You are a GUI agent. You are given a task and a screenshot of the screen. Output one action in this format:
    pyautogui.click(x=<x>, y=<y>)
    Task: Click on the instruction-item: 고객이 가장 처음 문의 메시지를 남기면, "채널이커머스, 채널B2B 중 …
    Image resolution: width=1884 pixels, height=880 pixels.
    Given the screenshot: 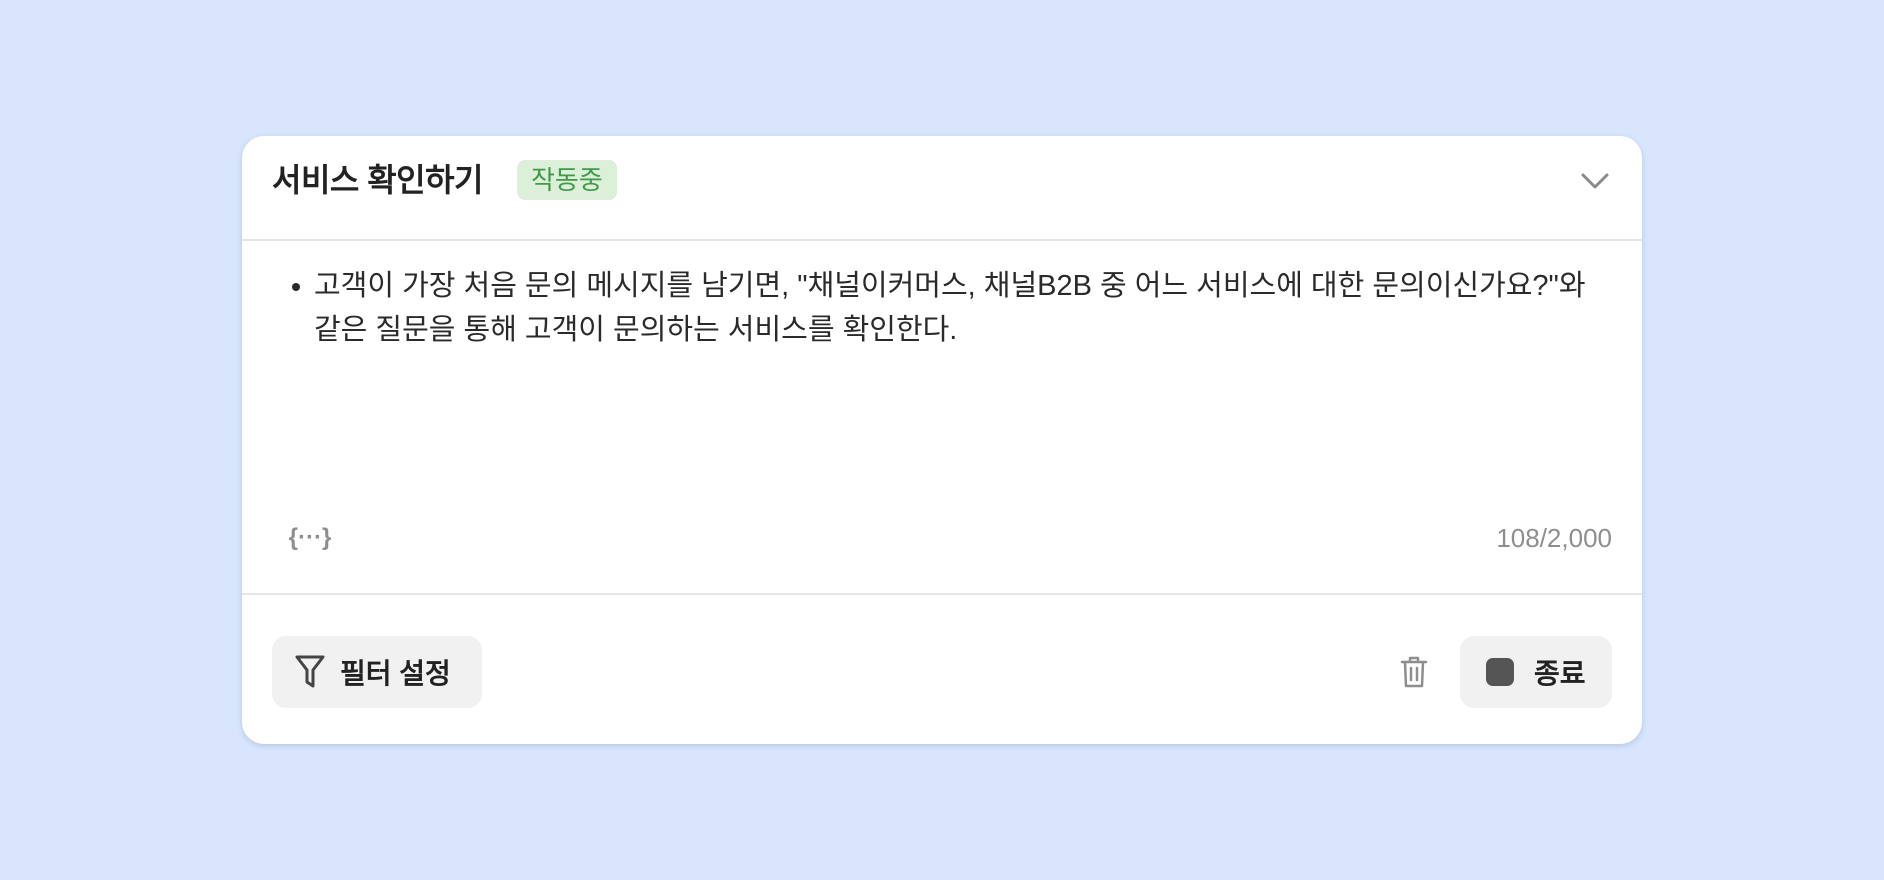 What is the action you would take?
    pyautogui.click(x=952, y=308)
    